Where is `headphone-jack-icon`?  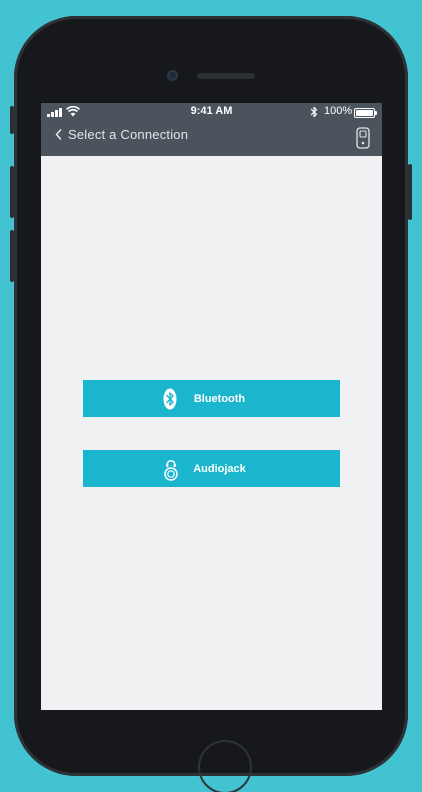 headphone-jack-icon is located at coordinates (171, 470).